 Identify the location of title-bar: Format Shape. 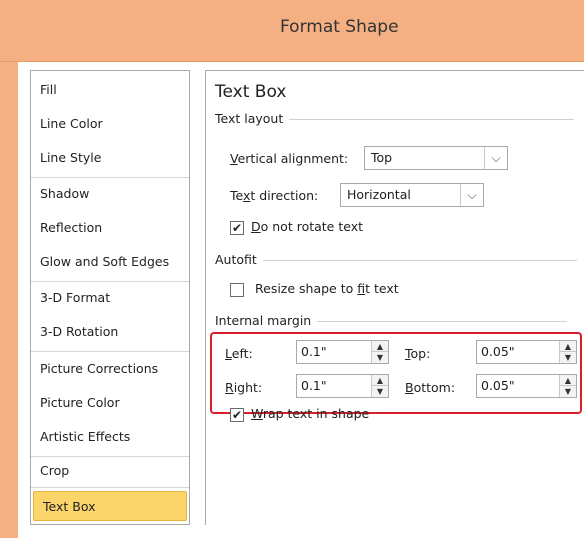
(292, 31).